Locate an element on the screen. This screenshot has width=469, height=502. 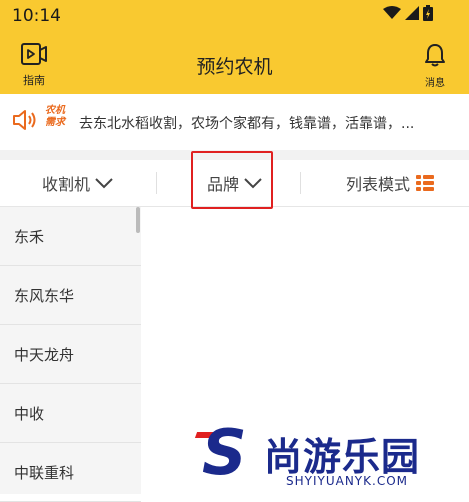
status-icons is located at coordinates (408, 13).